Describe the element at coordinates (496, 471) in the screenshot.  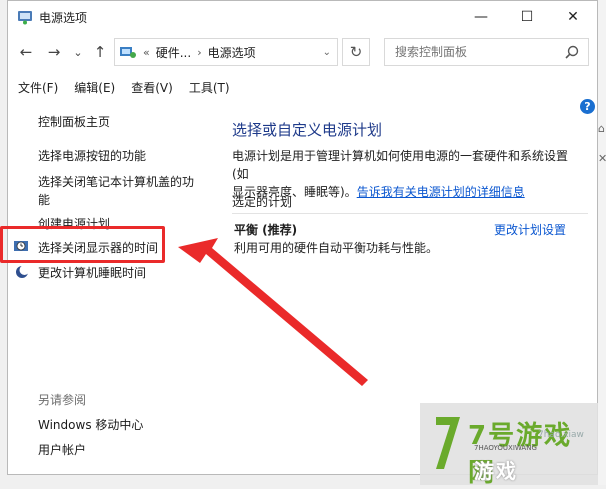
I see `watermark-game: 游戏` at that location.